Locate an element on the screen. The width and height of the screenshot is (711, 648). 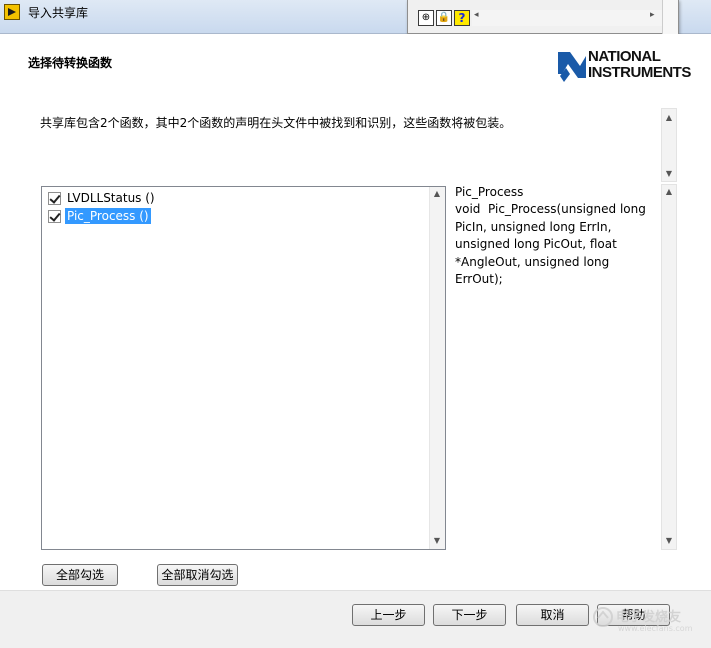
ni-logo-text: NATIONAL INSTRUMENTS is located at coordinates (639, 65).